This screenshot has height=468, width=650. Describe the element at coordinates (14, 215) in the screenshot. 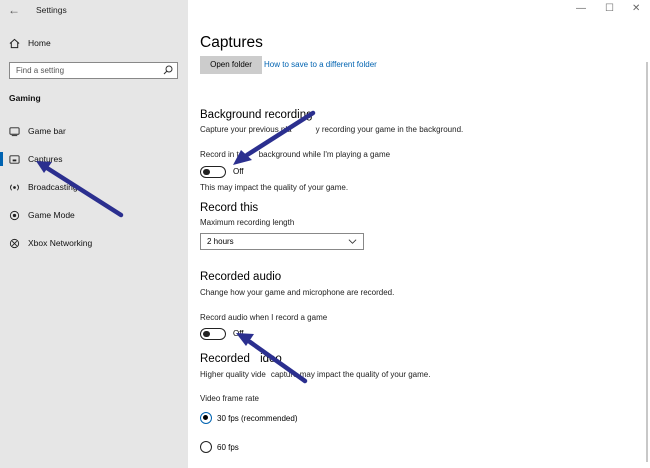

I see `game-mode-icon` at that location.